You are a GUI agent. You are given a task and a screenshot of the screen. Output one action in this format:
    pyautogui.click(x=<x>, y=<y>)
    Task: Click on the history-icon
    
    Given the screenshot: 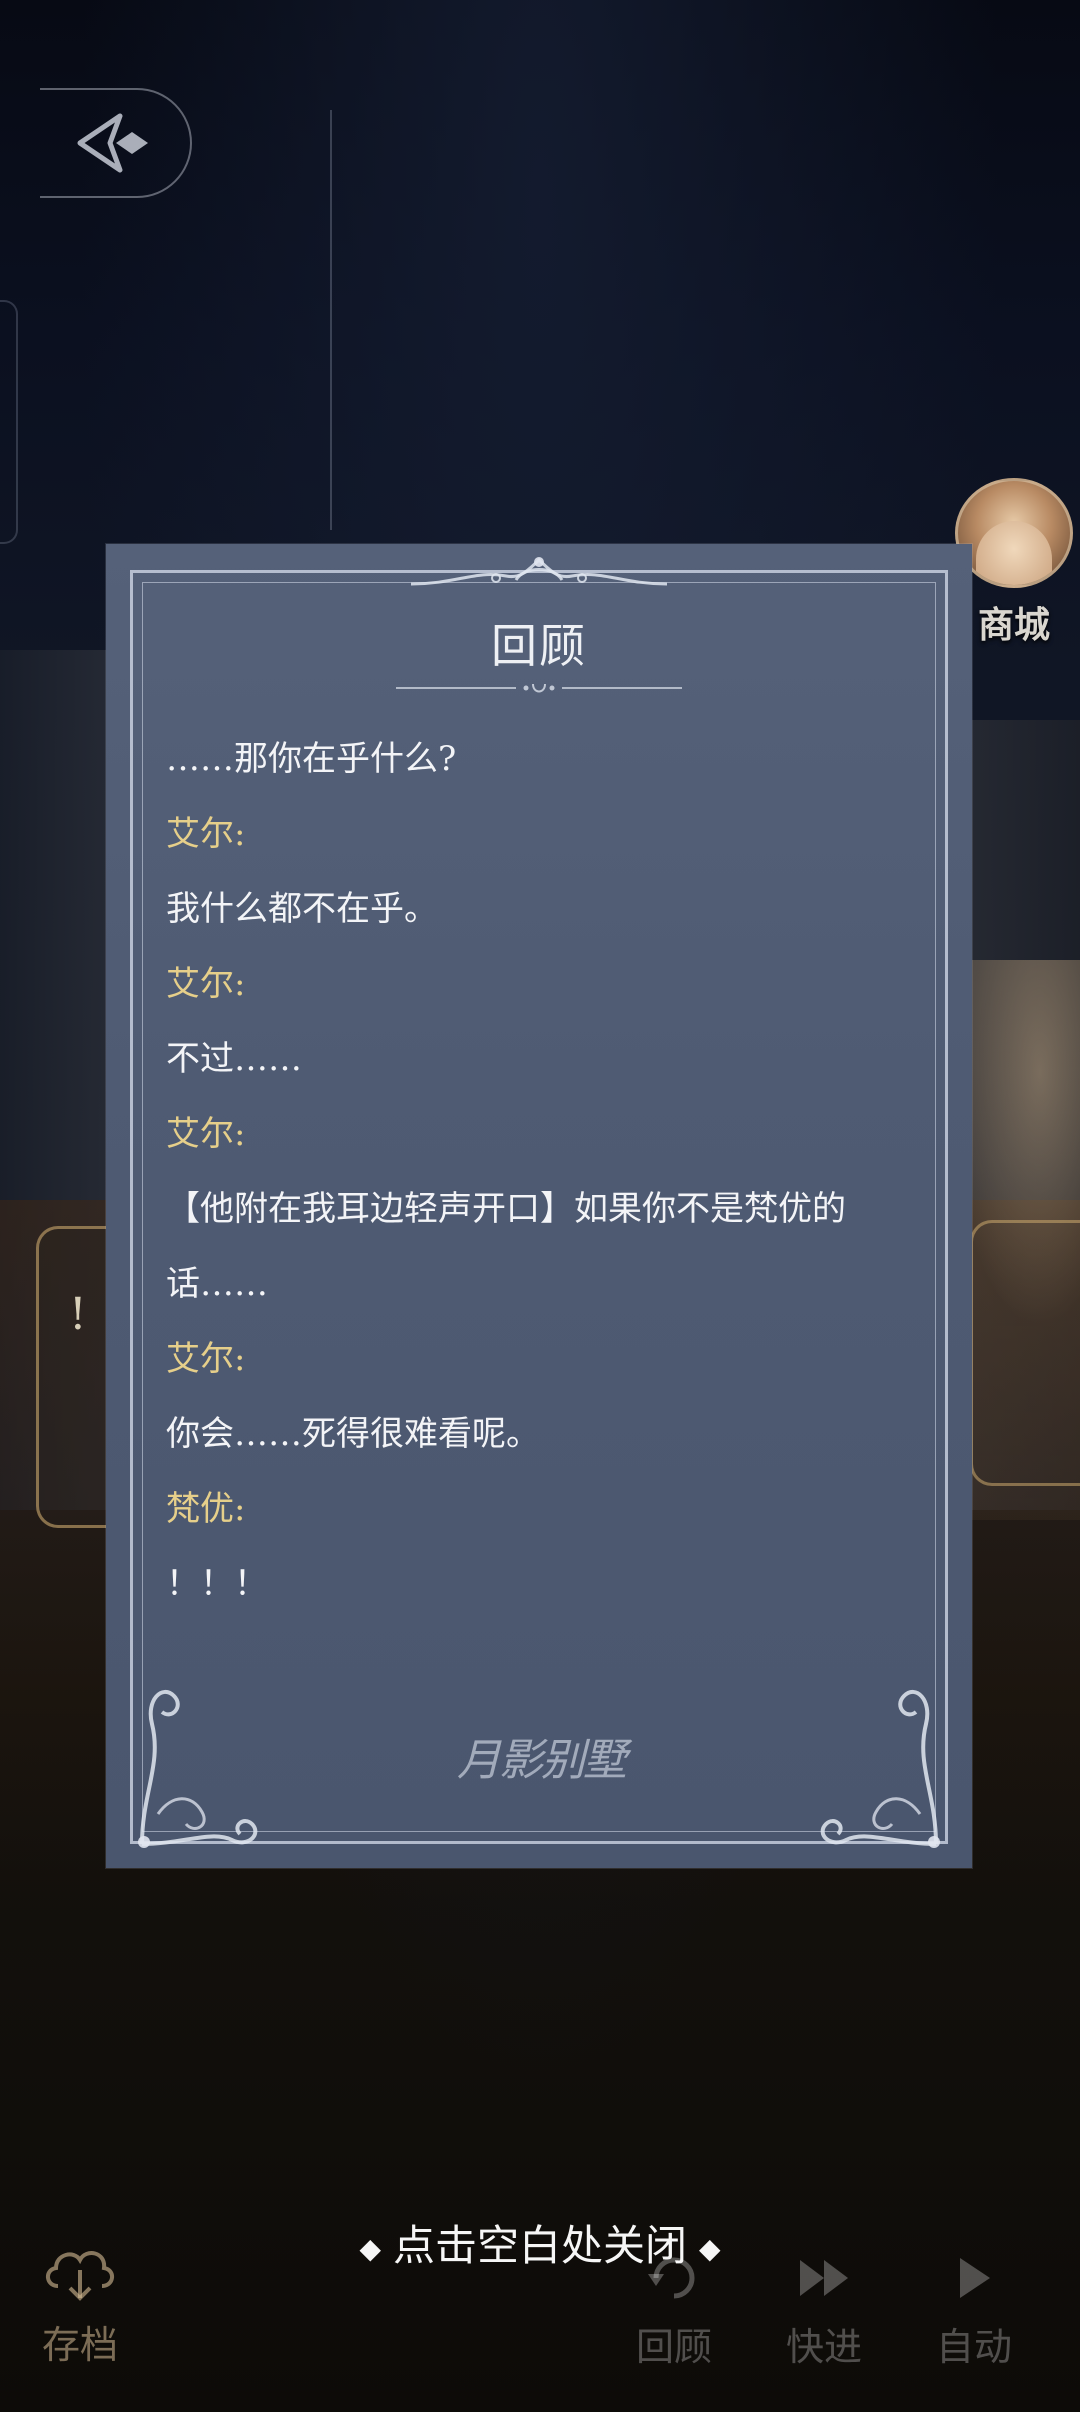 What is the action you would take?
    pyautogui.click(x=671, y=2278)
    